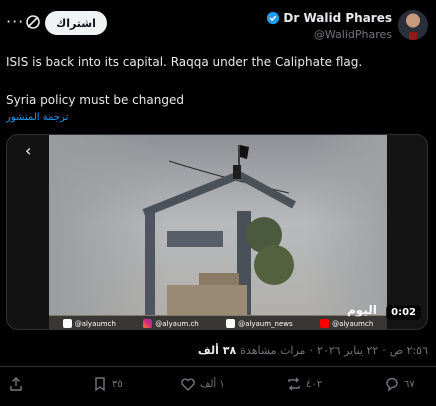 Image resolution: width=436 pixels, height=406 pixels. I want to click on social-youtube: @alyaumch, so click(346, 323).